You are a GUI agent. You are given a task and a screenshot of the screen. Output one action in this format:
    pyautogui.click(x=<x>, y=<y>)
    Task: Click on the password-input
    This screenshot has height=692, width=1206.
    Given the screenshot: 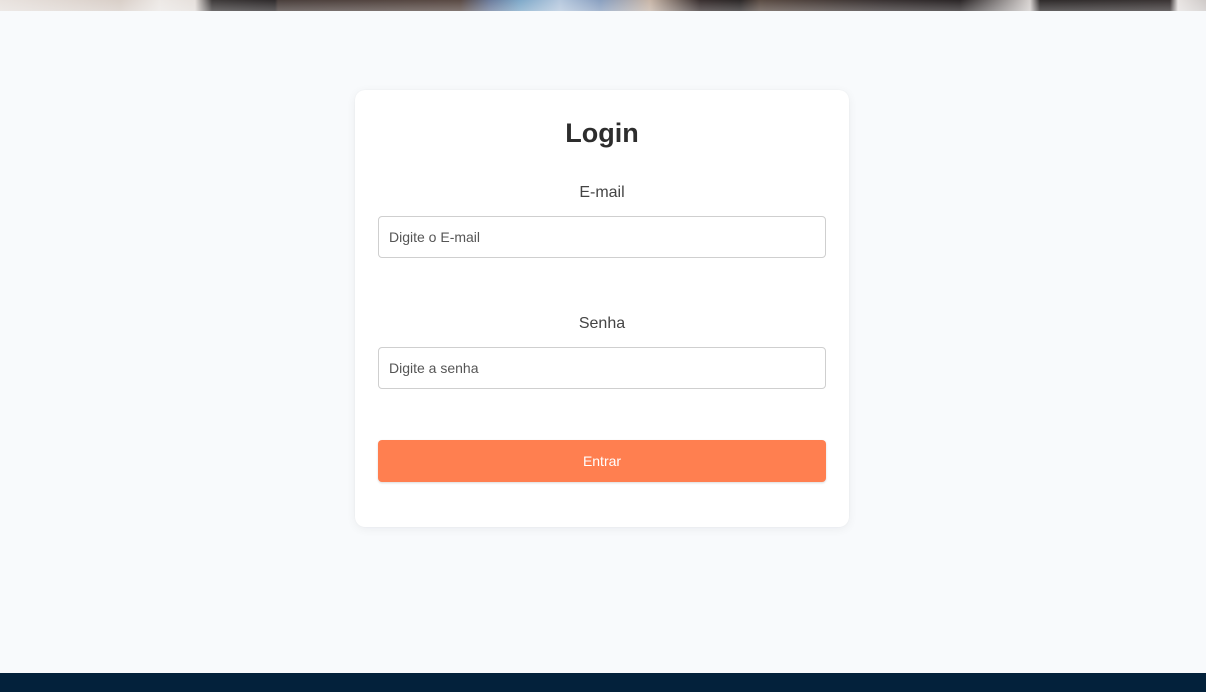 What is the action you would take?
    pyautogui.click(x=602, y=368)
    